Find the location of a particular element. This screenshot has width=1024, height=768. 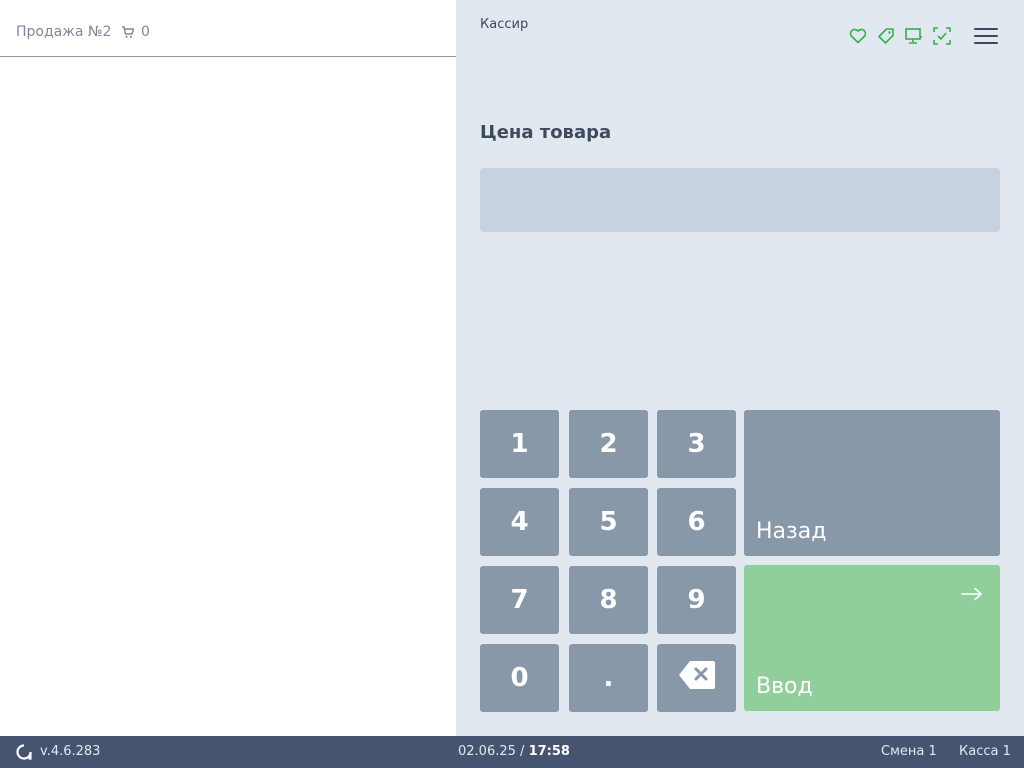

app-version: v.4.6.283 is located at coordinates (70, 751).